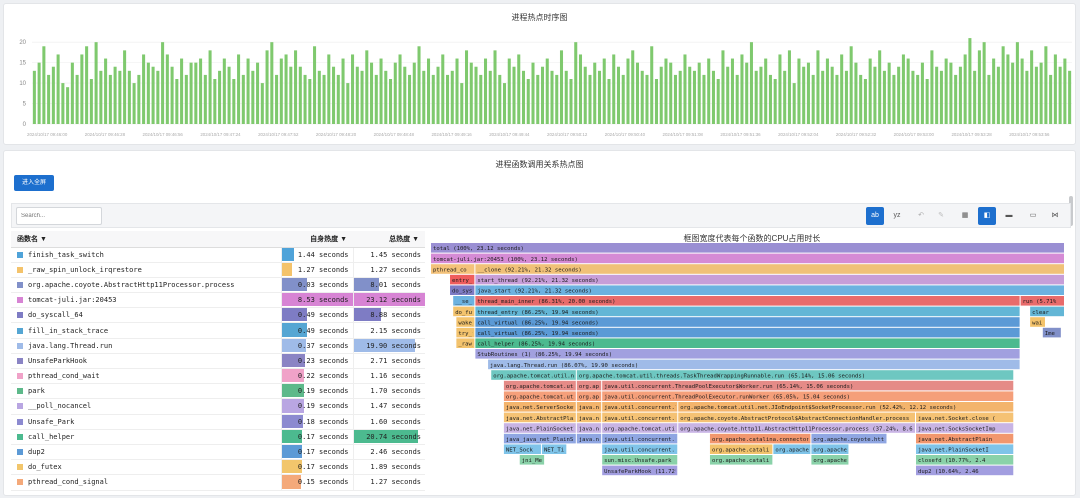 This screenshot has height=498, width=1080. What do you see at coordinates (1033, 216) in the screenshot?
I see `monitor-icon: ▭` at bounding box center [1033, 216].